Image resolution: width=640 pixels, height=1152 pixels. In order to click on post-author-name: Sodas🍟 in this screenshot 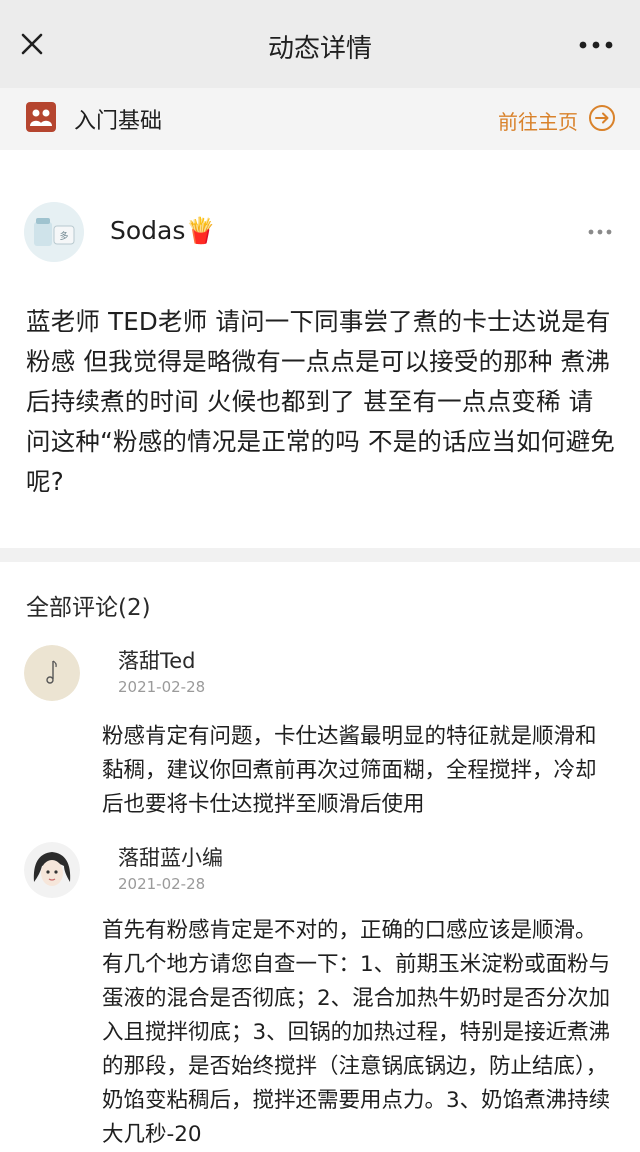, I will do `click(163, 231)`.